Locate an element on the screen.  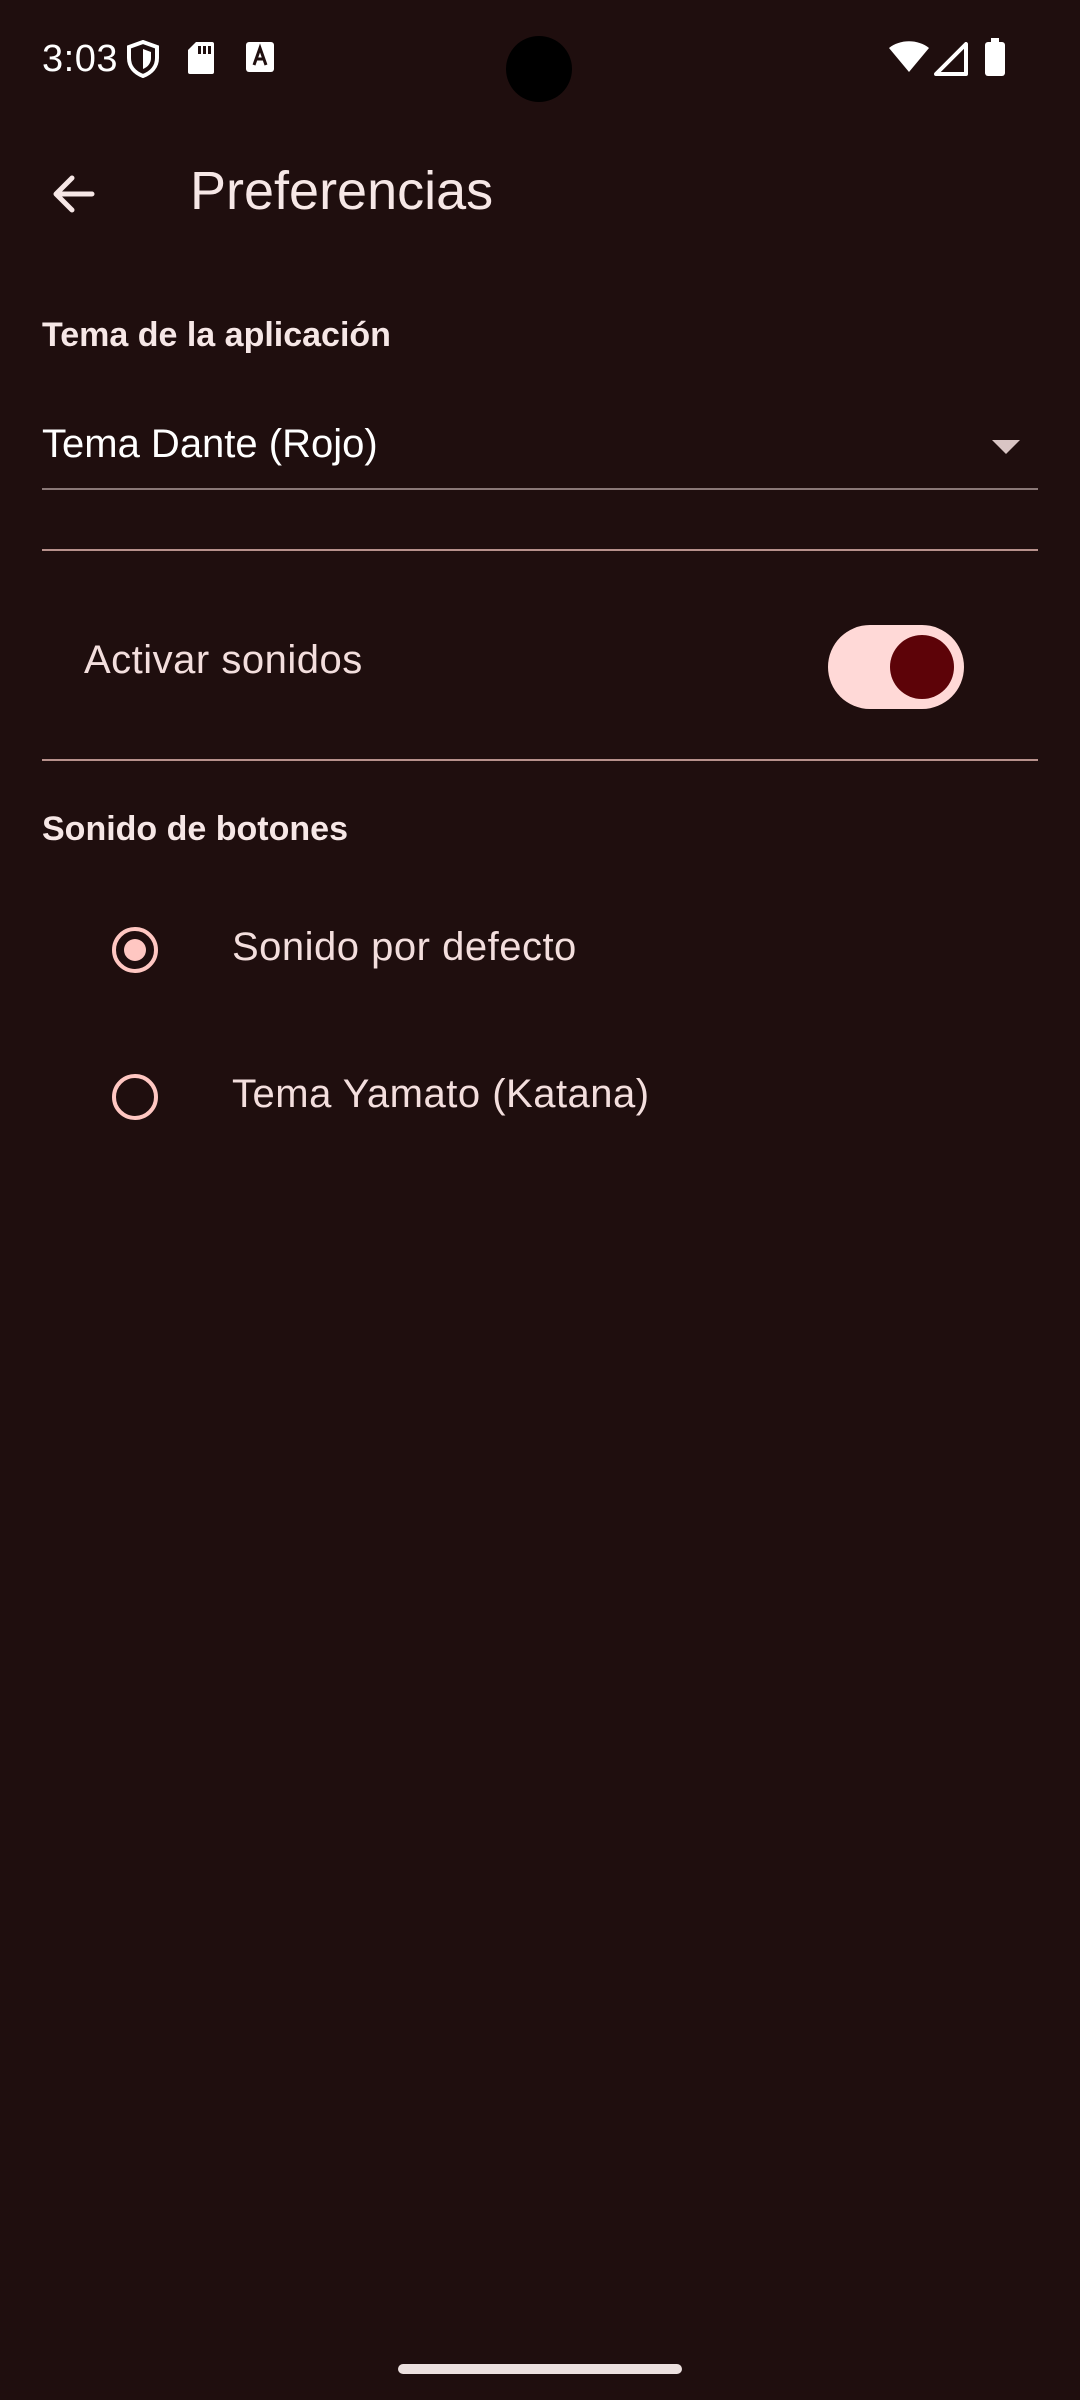
radio-dot is located at coordinates (135, 950).